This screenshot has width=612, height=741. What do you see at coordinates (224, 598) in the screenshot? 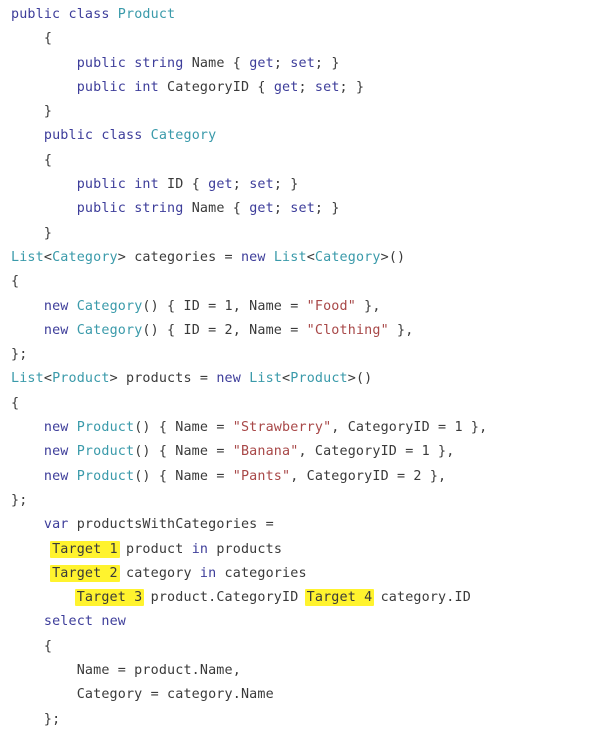
I see `code-text: product.CategoryID` at bounding box center [224, 598].